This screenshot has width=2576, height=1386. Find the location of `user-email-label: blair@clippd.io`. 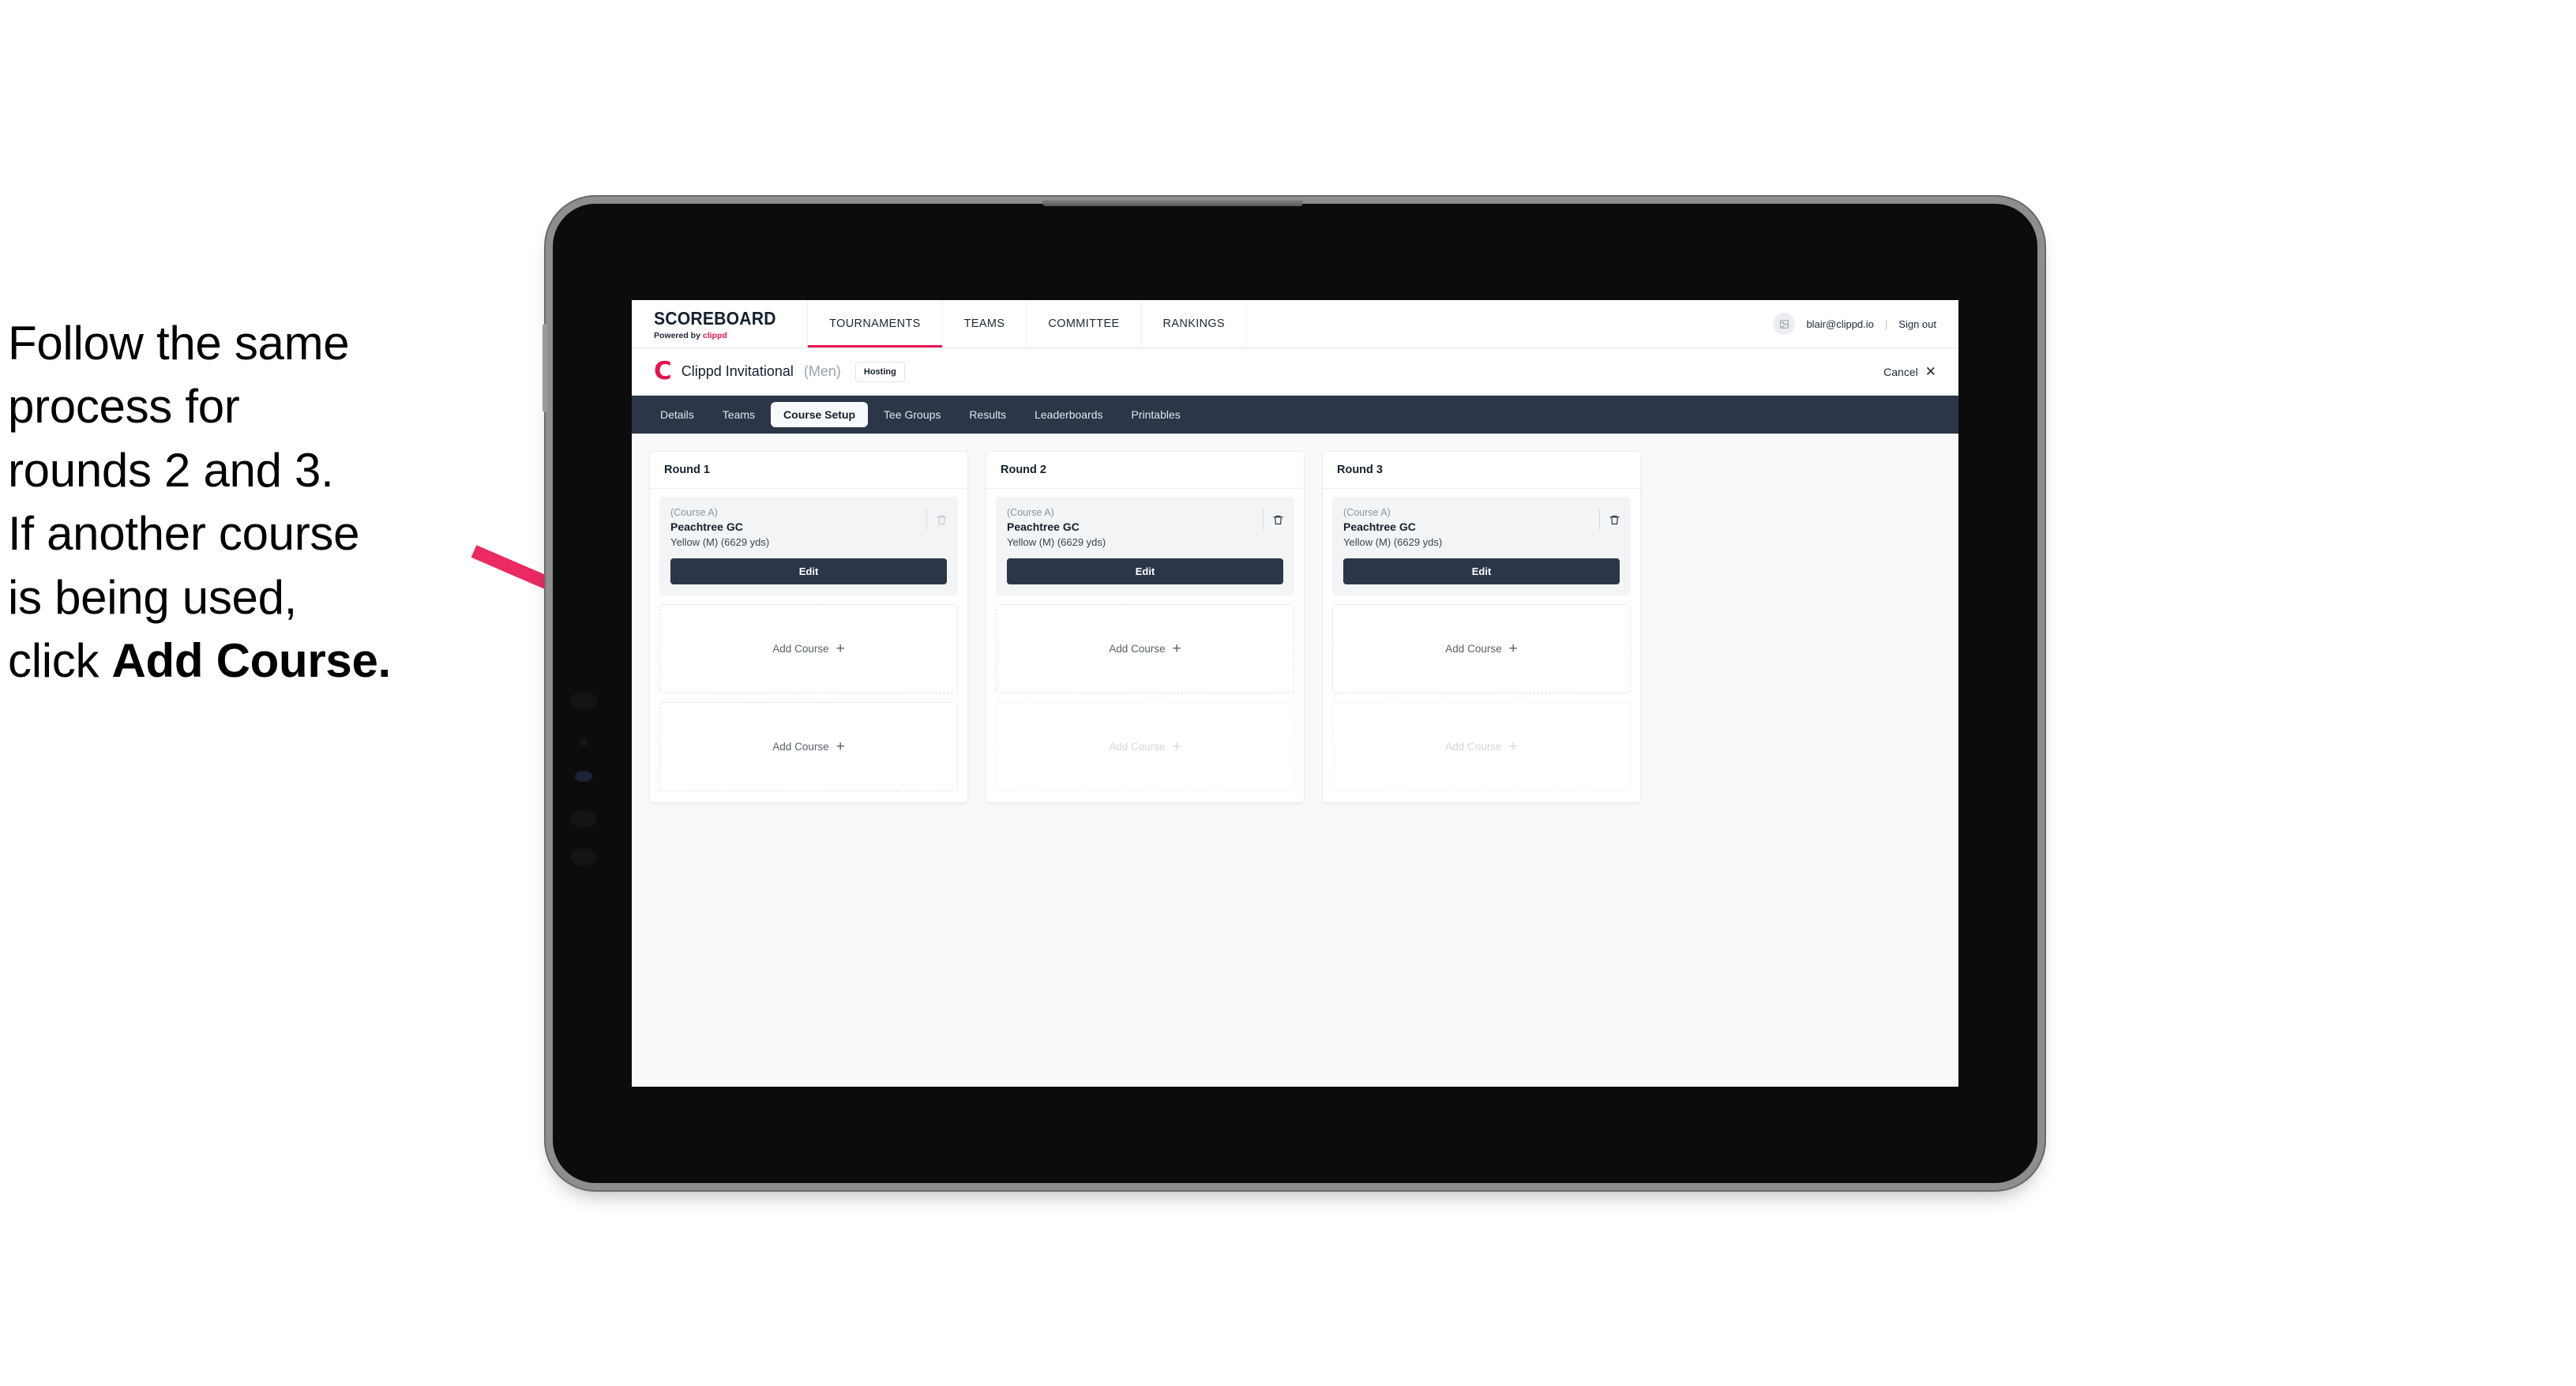

user-email-label: blair@clippd.io is located at coordinates (1840, 323).